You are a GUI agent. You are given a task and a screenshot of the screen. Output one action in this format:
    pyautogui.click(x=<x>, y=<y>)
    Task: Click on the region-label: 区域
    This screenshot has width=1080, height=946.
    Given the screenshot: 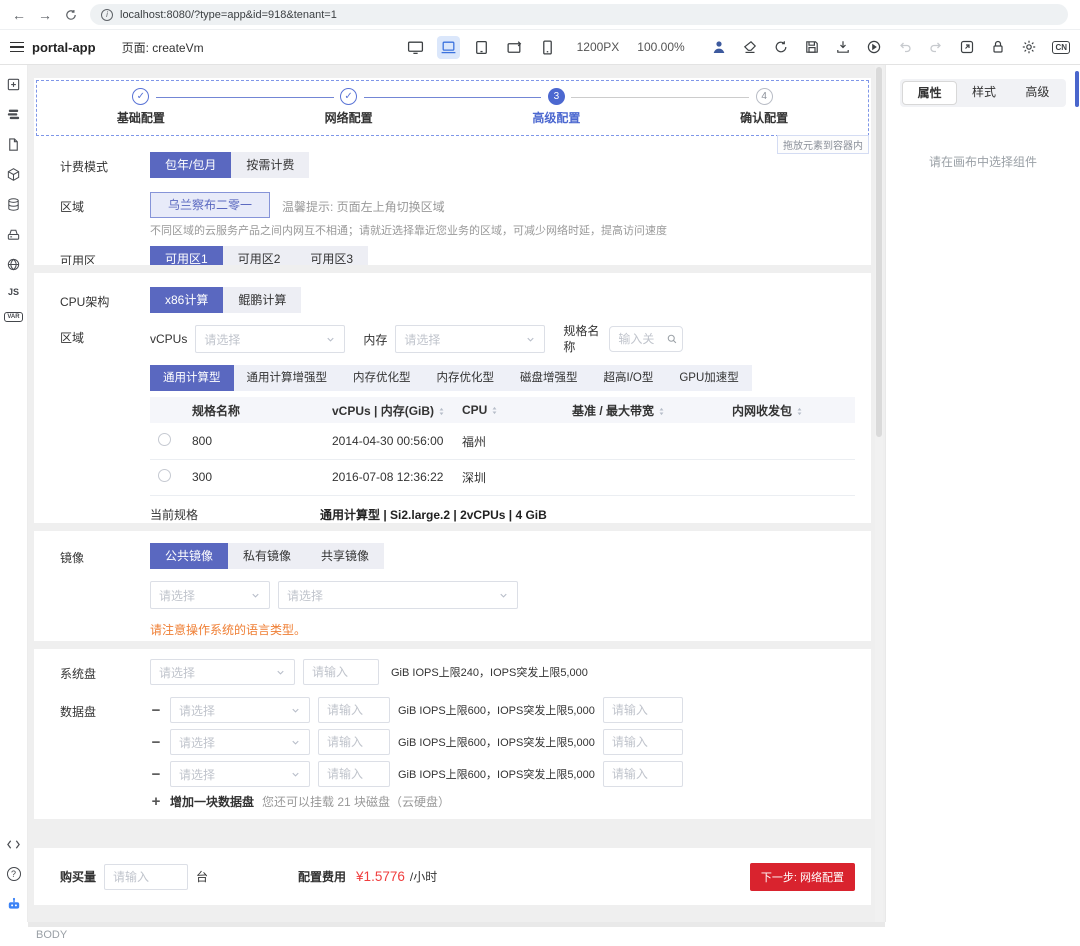 What is the action you would take?
    pyautogui.click(x=72, y=207)
    